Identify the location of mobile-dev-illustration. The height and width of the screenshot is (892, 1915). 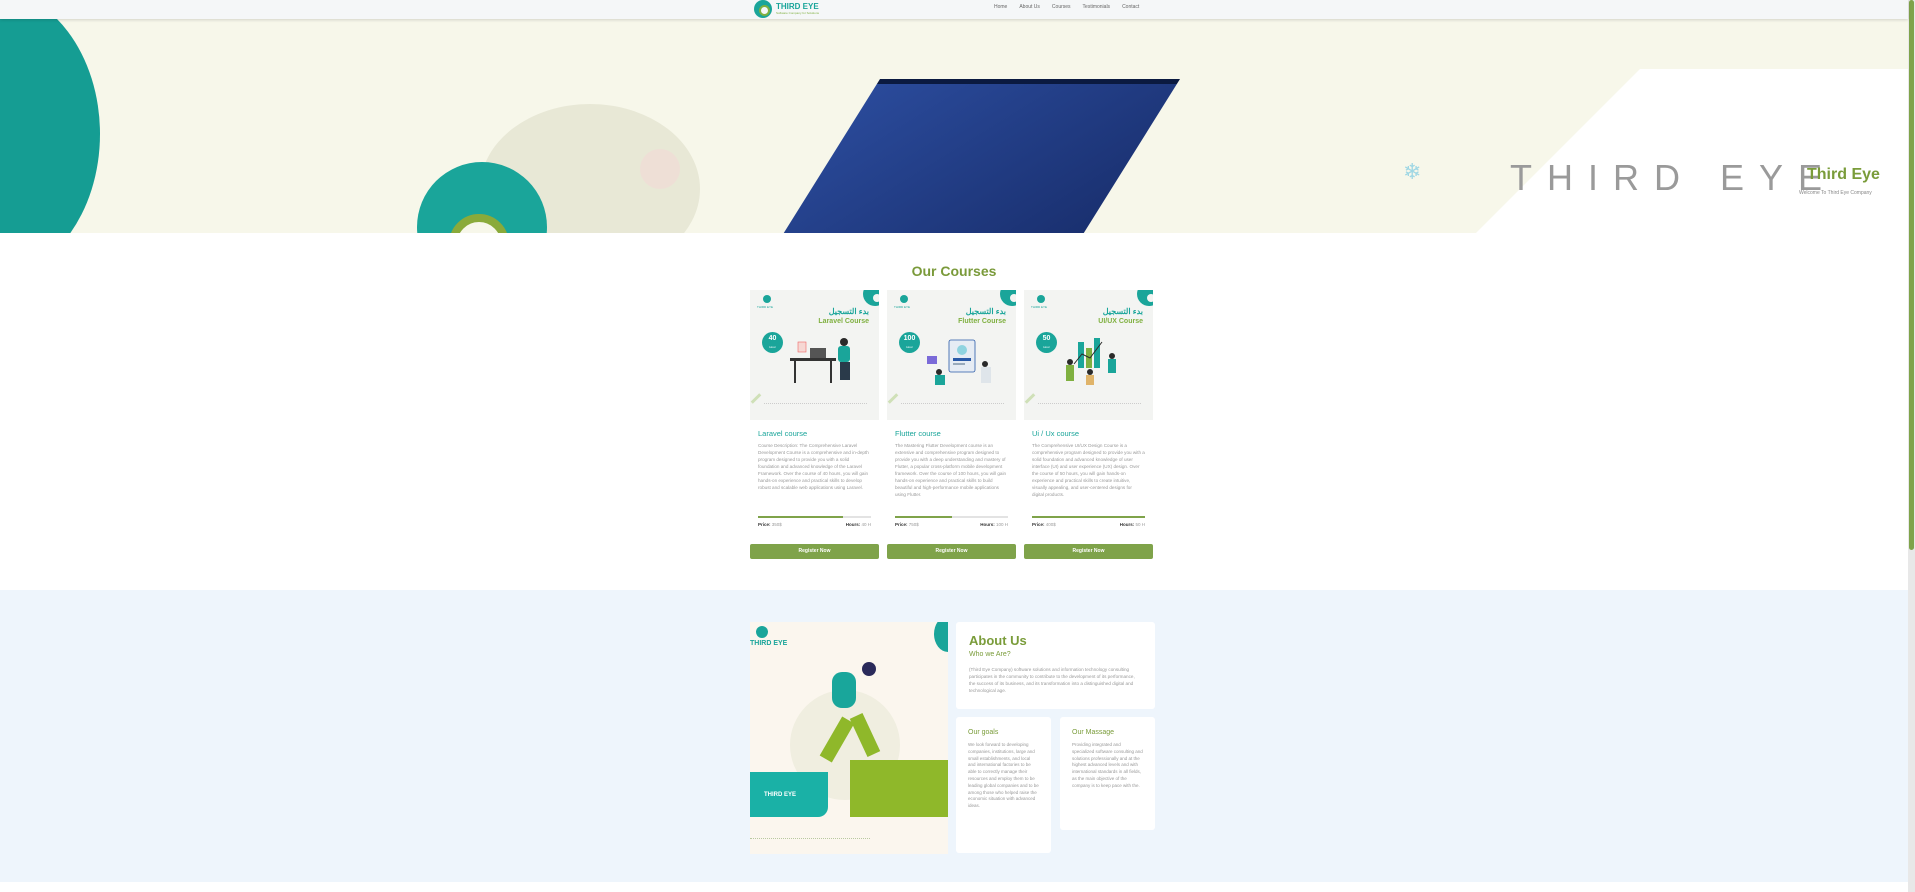
(959, 362).